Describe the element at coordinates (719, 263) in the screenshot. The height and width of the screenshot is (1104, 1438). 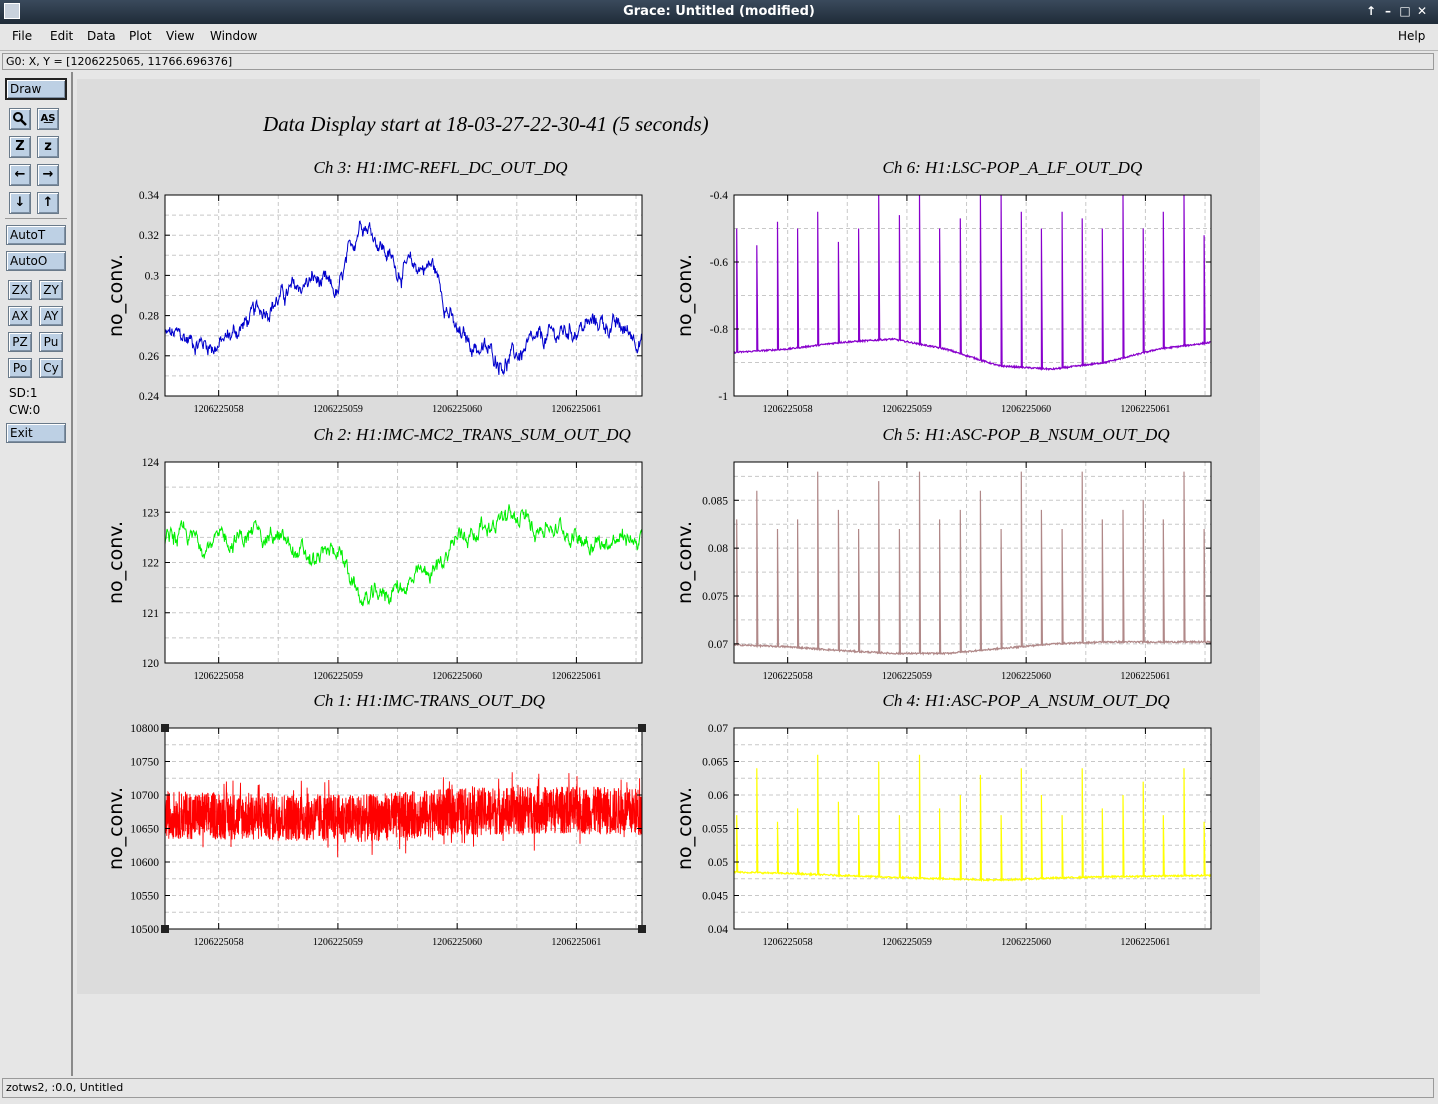
I see `y-tick-label: -0.6` at that location.